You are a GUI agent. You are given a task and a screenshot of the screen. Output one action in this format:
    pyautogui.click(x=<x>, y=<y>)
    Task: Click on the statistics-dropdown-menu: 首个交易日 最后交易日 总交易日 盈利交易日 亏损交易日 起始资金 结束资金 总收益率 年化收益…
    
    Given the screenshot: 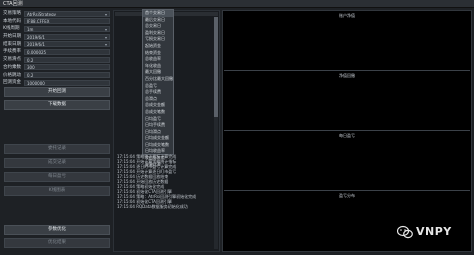 What is the action you would take?
    pyautogui.click(x=158, y=88)
    